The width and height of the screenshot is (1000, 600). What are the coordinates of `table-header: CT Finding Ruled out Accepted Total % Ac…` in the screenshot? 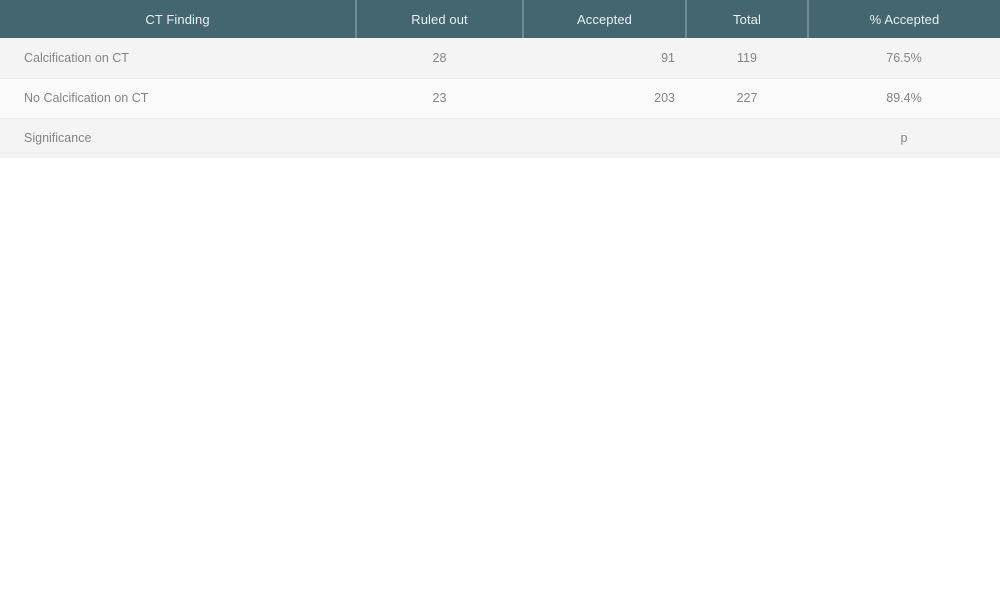 It's located at (500, 19).